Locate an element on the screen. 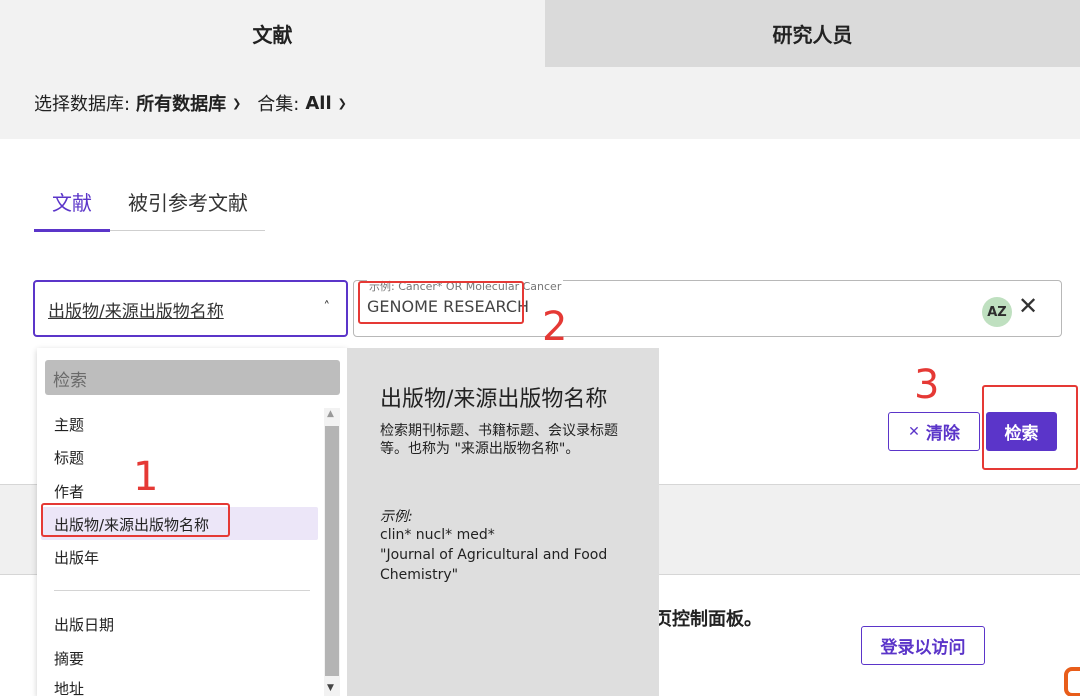 The height and width of the screenshot is (696, 1080). clear-button: ✕ 清除 is located at coordinates (934, 431).